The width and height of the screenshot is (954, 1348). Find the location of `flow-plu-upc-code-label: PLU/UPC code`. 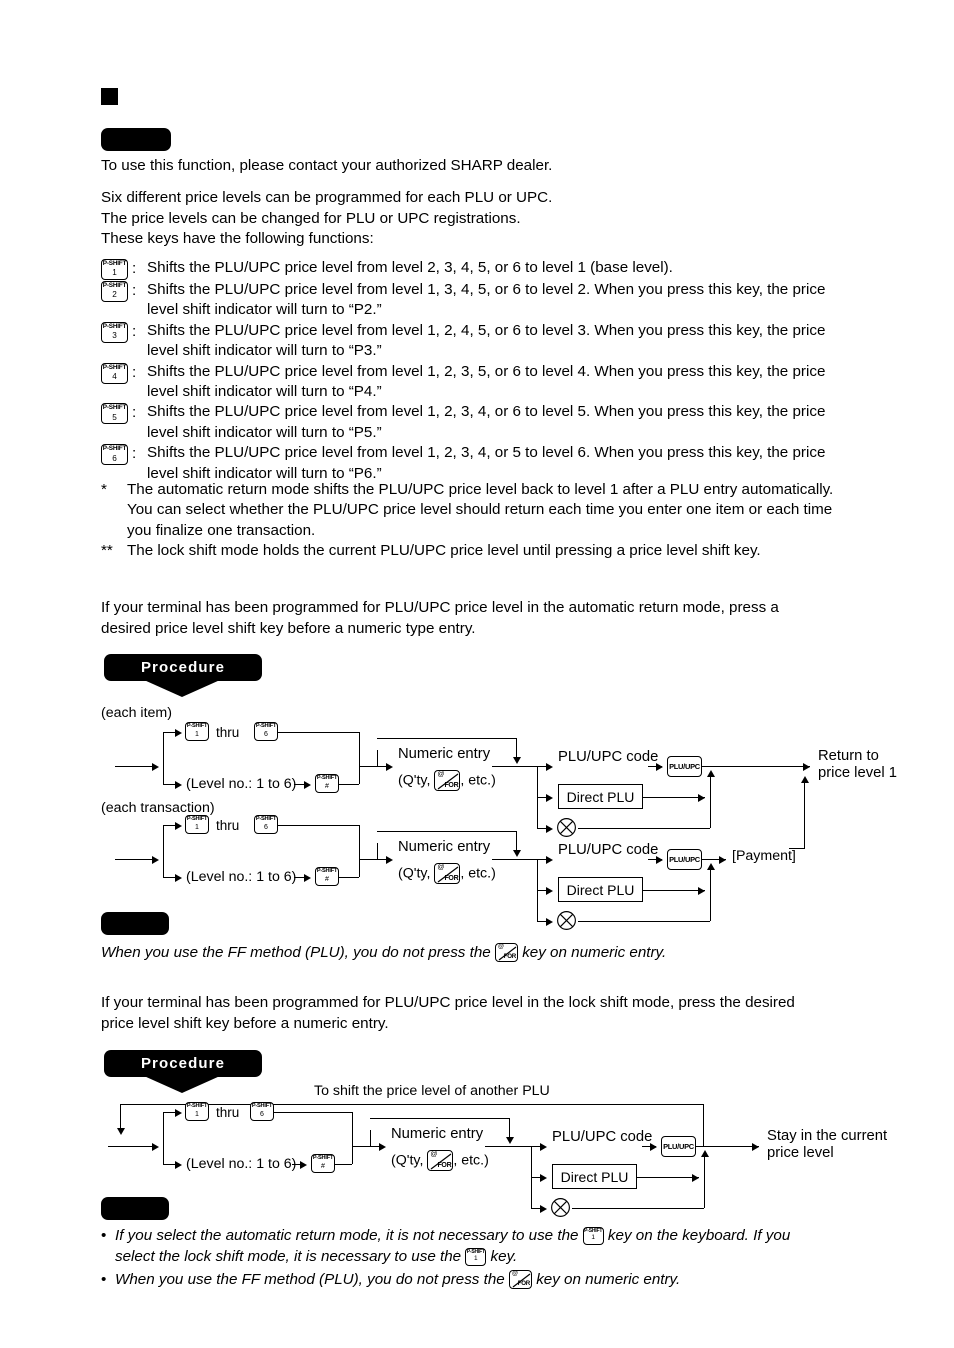

flow-plu-upc-code-label: PLU/UPC code is located at coordinates (608, 757).